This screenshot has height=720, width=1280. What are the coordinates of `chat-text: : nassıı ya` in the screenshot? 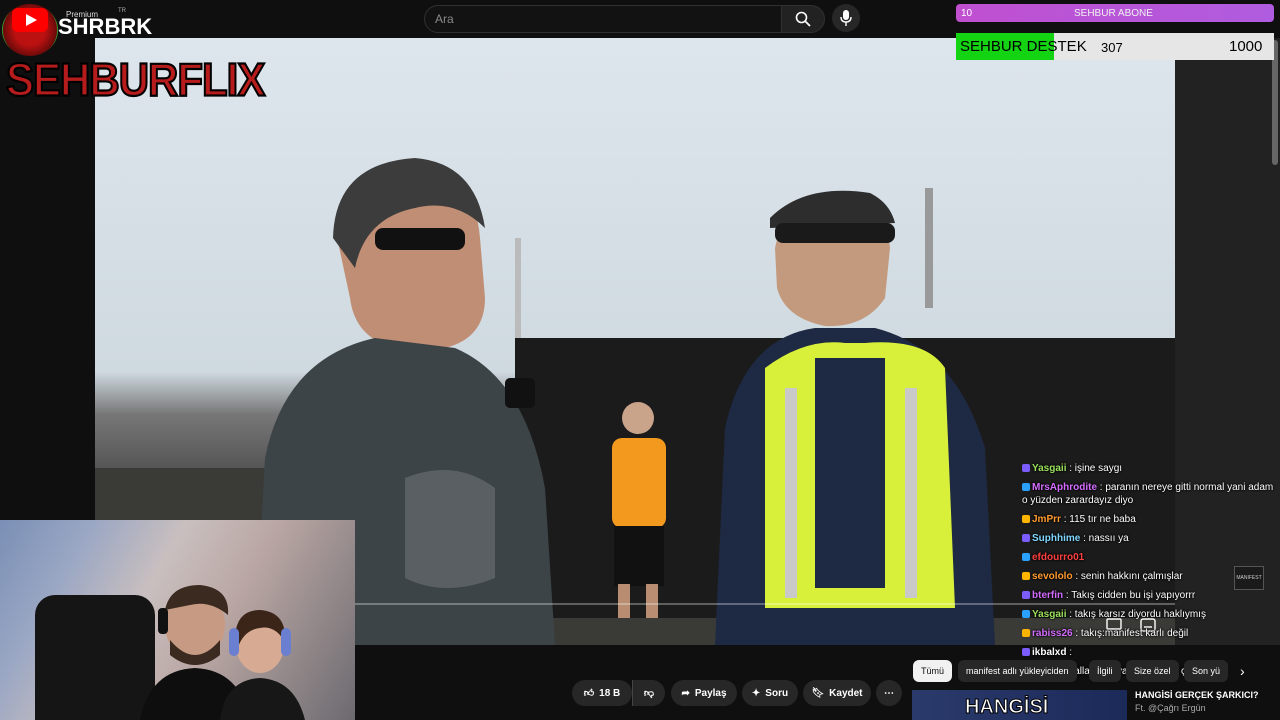 It's located at (1106, 538).